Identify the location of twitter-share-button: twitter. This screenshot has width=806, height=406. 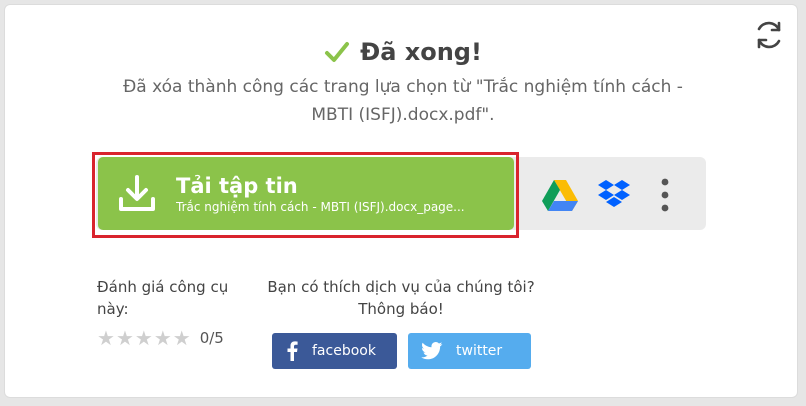
(469, 351).